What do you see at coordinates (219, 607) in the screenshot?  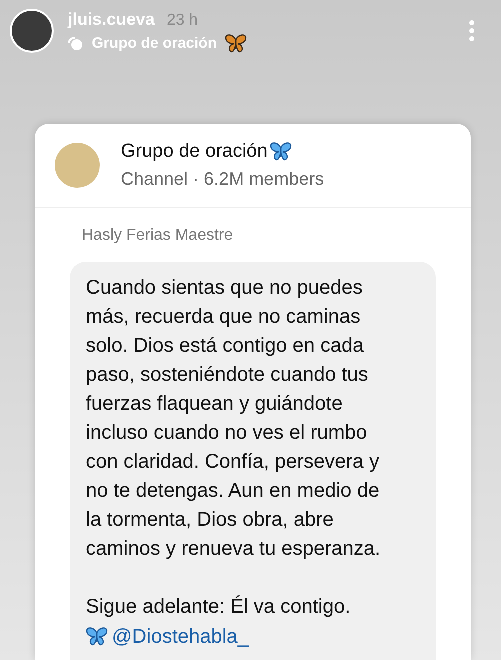 I see `message-text: Sigue adelante: Él va contigo.` at bounding box center [219, 607].